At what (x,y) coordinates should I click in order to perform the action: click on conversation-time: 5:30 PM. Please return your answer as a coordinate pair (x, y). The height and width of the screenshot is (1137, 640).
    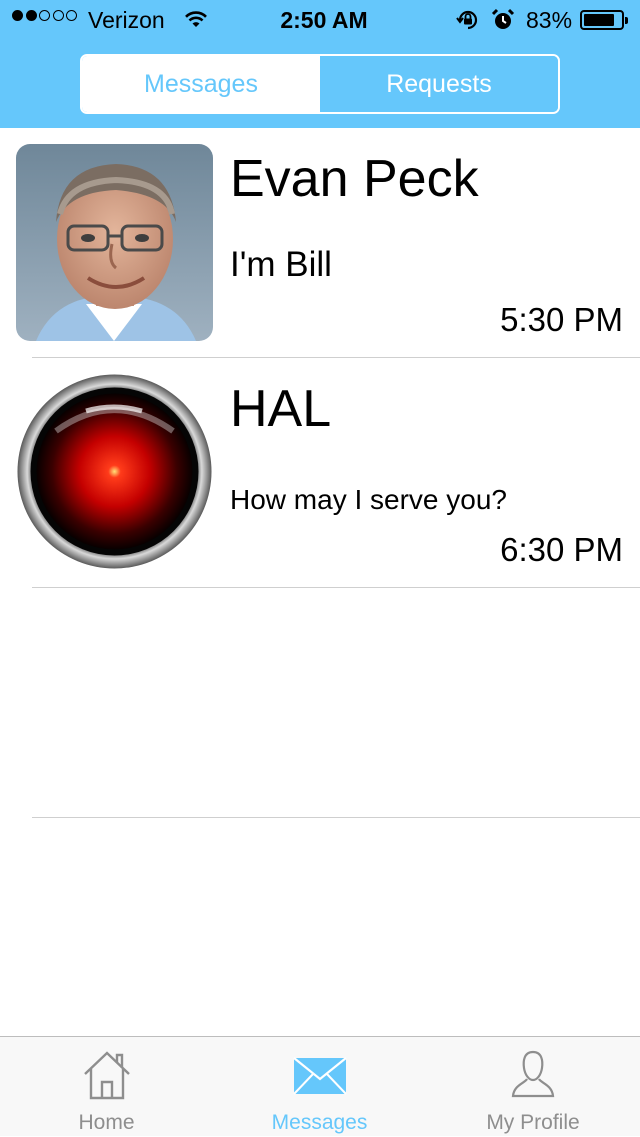
    Looking at the image, I should click on (561, 319).